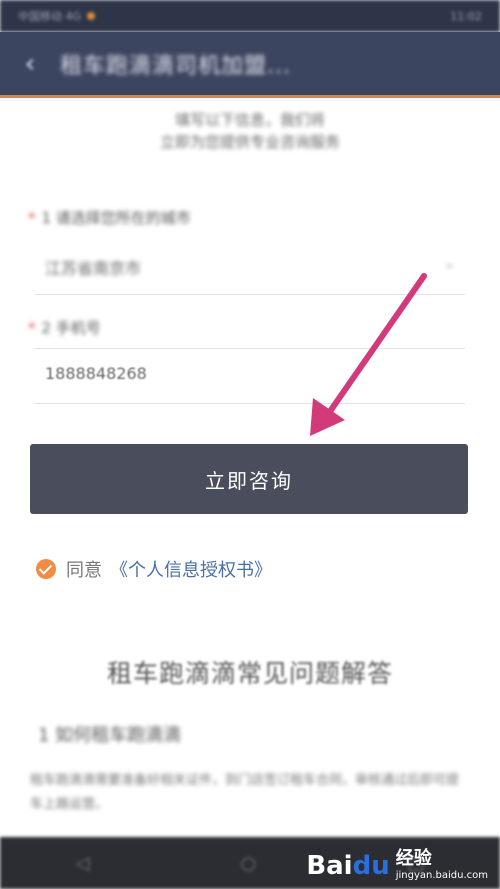 The width and height of the screenshot is (500, 889). I want to click on intro-line-1: 填写以下信息，我们将, so click(249, 120).